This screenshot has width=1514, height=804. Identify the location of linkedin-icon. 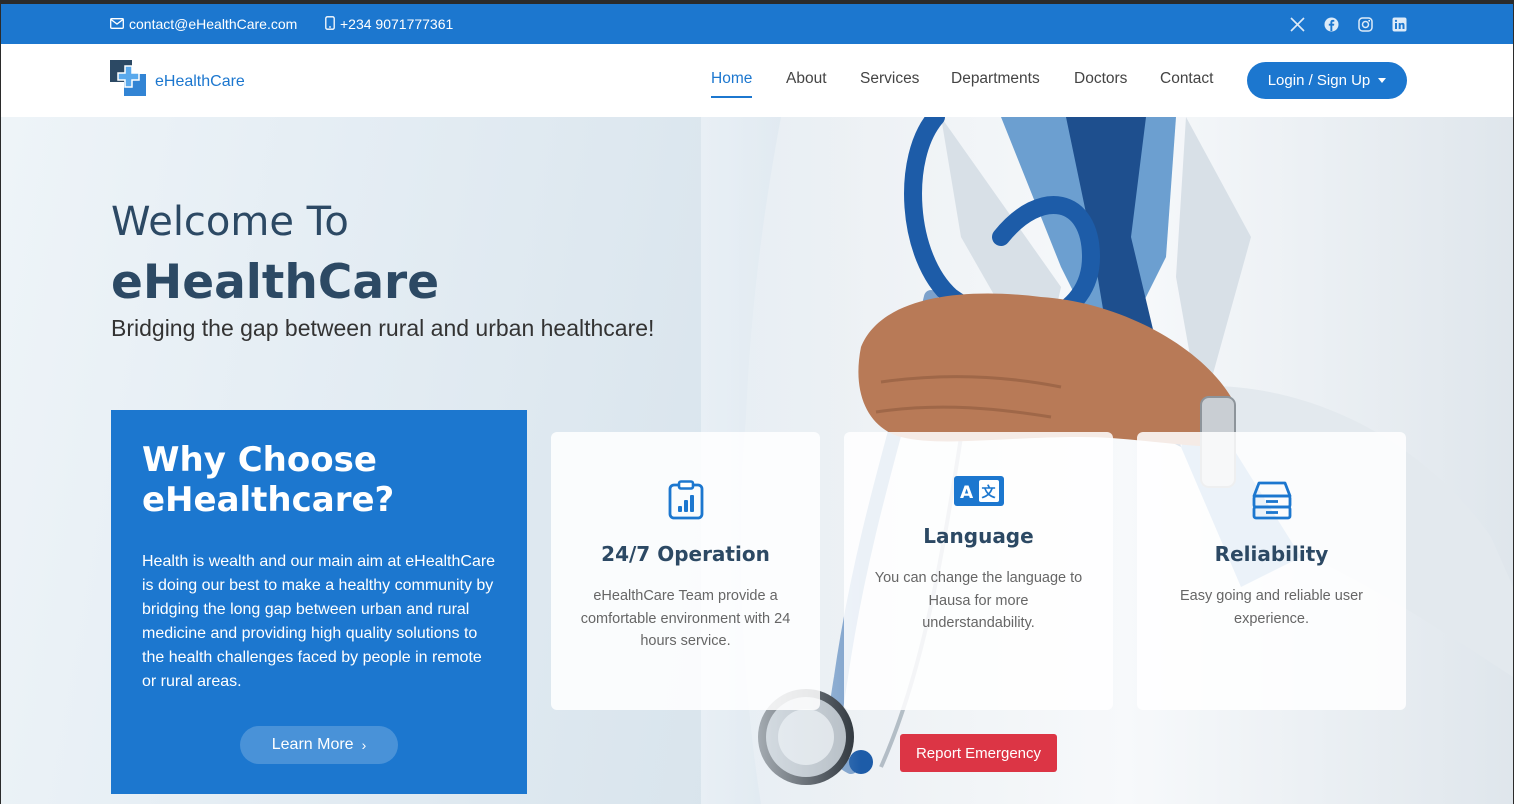
(1399, 24).